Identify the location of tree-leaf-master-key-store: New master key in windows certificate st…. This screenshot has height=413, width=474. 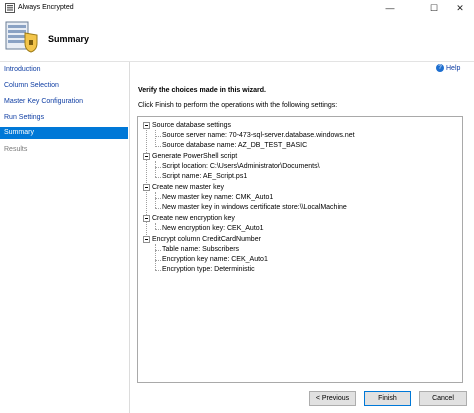
(254, 207).